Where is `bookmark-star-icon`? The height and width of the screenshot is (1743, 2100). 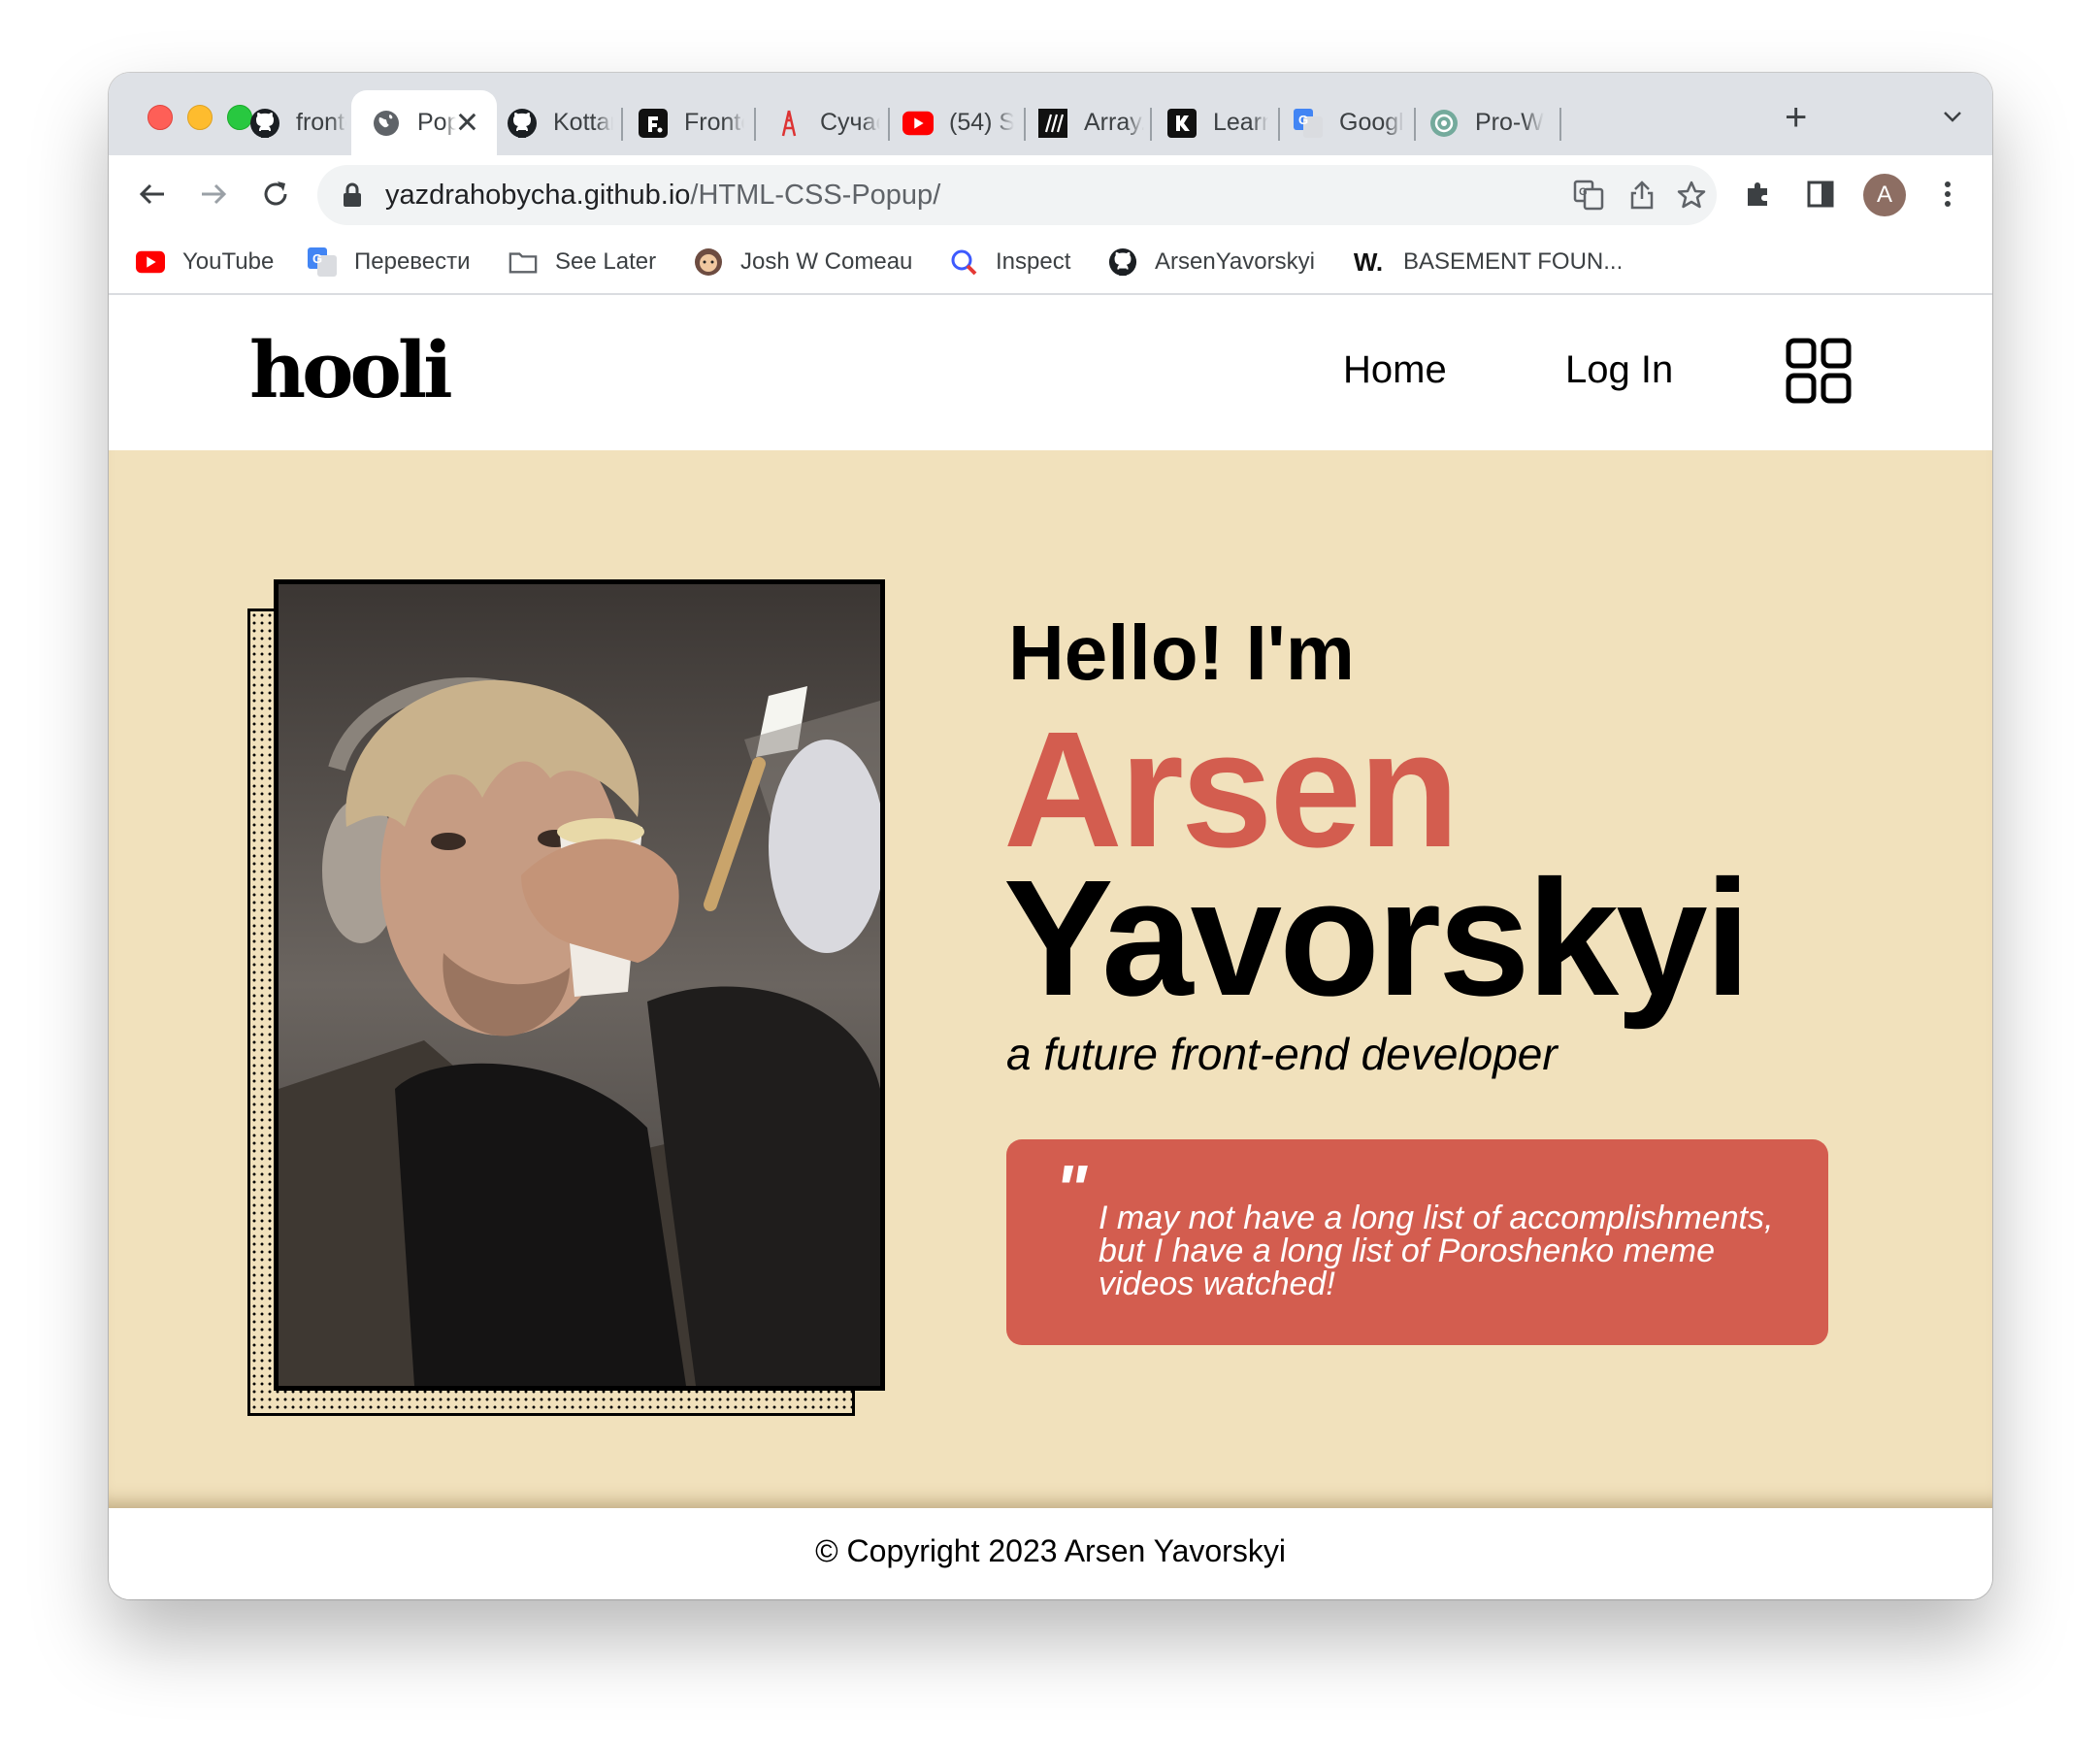 bookmark-star-icon is located at coordinates (1691, 196).